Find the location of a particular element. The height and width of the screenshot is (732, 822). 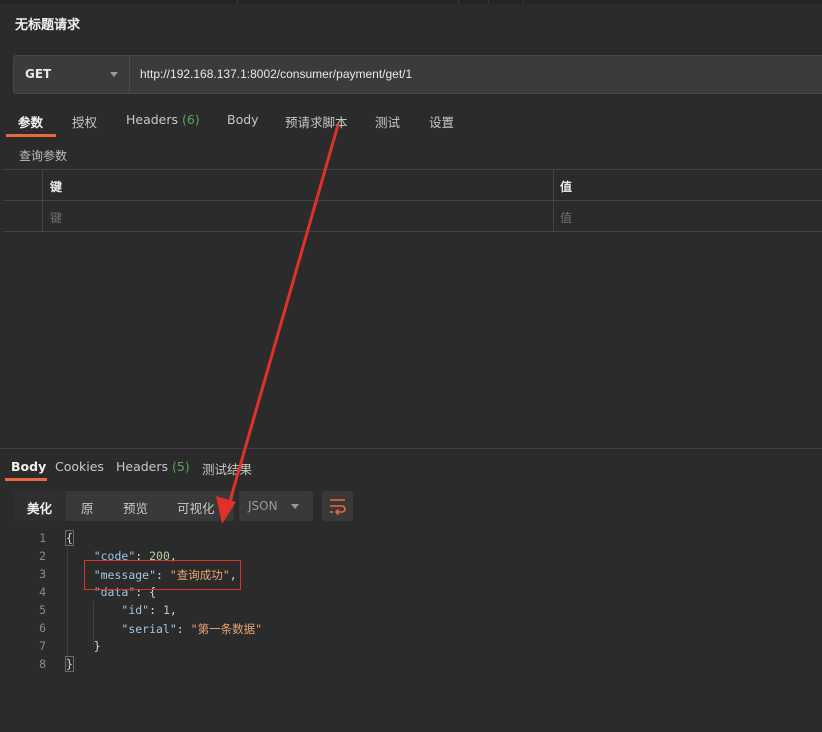

mode-raw-button: 原 is located at coordinates (87, 507).